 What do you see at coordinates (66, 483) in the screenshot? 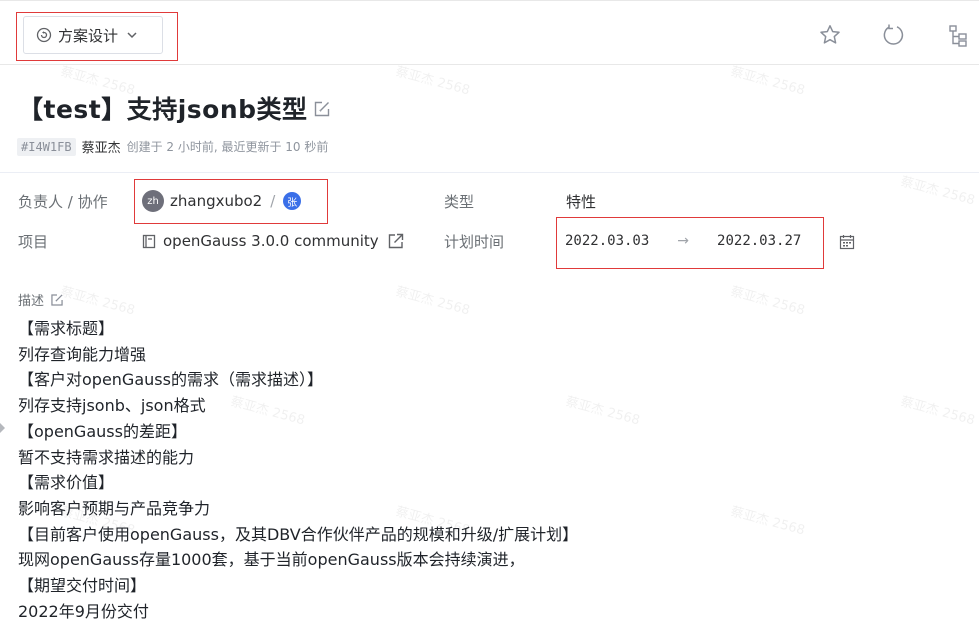
I see `description-line: 【需求价值】` at bounding box center [66, 483].